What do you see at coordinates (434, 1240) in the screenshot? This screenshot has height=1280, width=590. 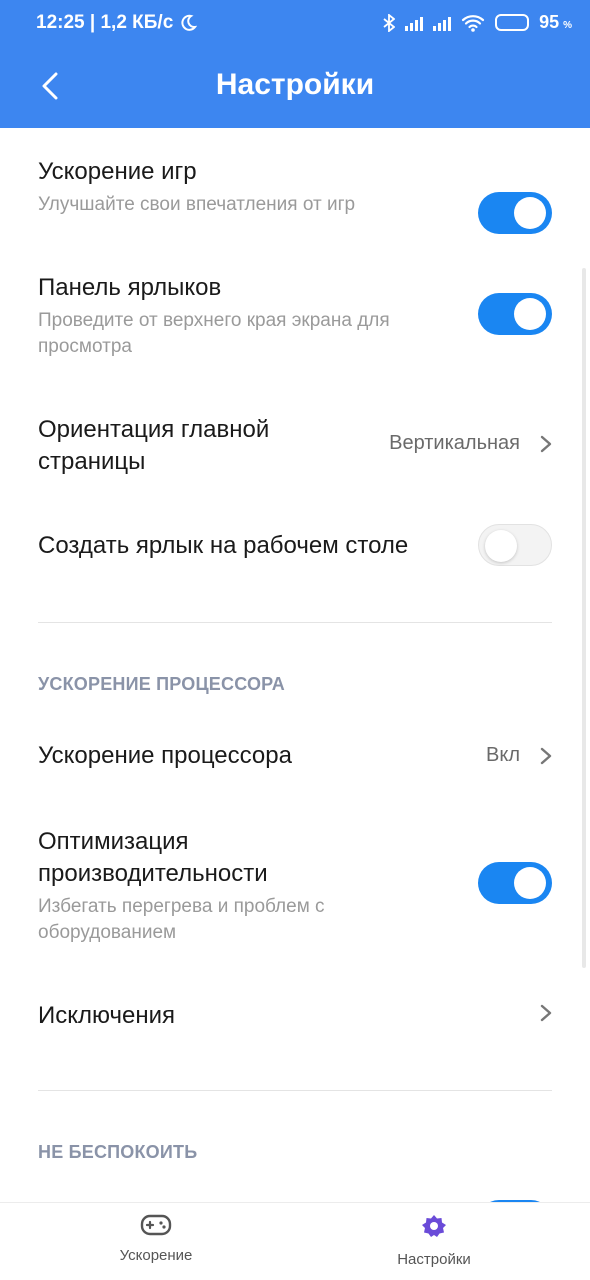 I see `nav-item-settings: Настройки` at bounding box center [434, 1240].